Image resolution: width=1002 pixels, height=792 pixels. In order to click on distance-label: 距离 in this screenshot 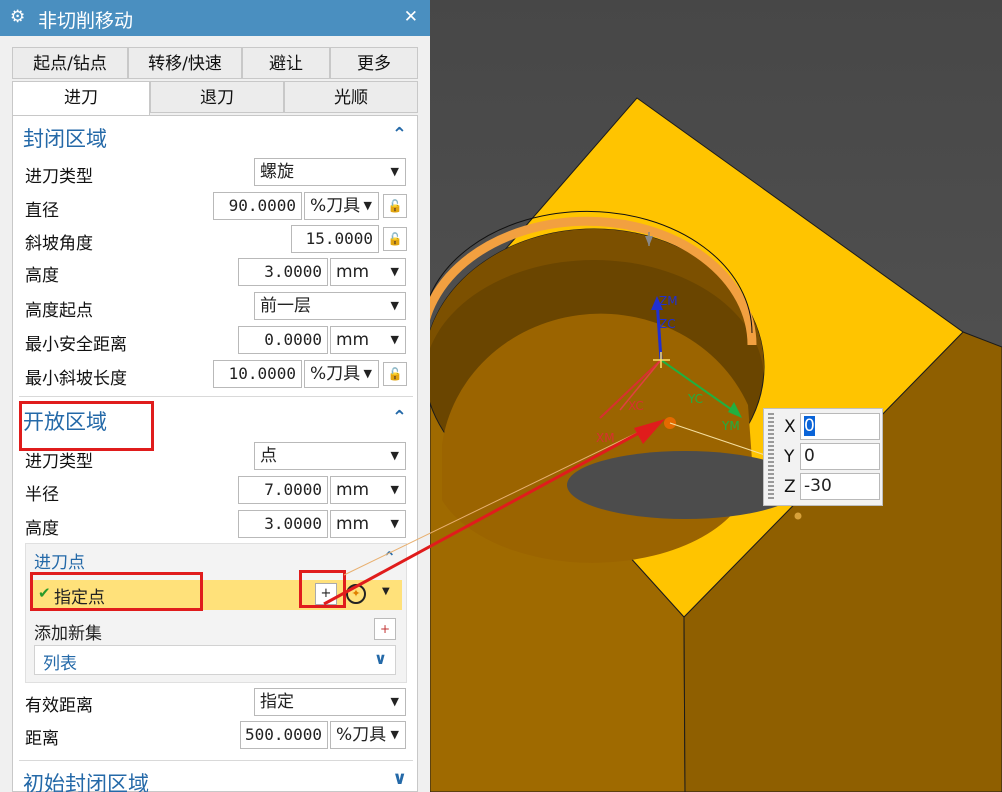, I will do `click(42, 739)`.